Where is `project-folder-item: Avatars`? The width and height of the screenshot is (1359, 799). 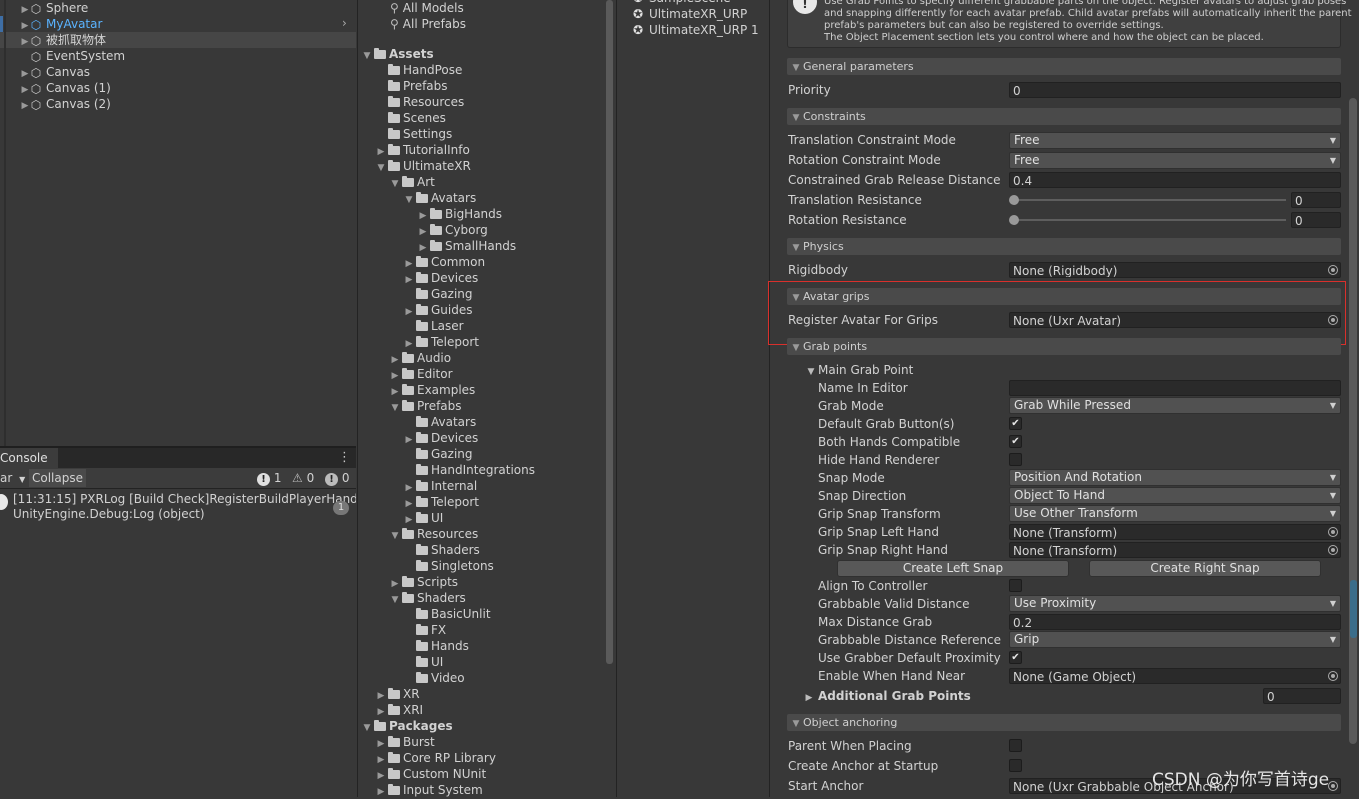 project-folder-item: Avatars is located at coordinates (440, 422).